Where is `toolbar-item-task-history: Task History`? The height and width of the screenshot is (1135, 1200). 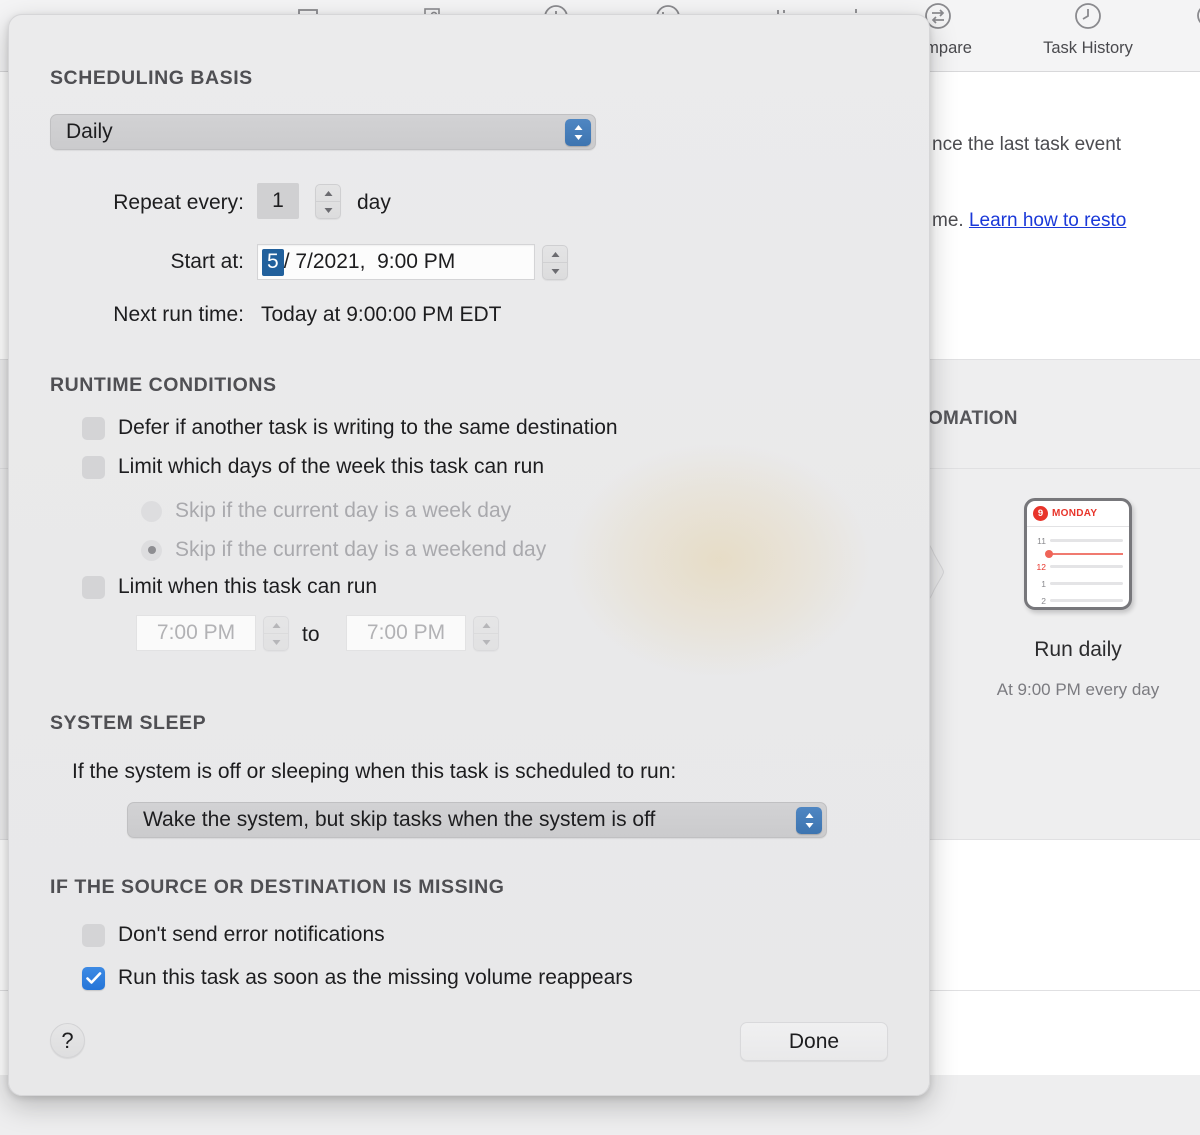 toolbar-item-task-history: Task History is located at coordinates (1088, 36).